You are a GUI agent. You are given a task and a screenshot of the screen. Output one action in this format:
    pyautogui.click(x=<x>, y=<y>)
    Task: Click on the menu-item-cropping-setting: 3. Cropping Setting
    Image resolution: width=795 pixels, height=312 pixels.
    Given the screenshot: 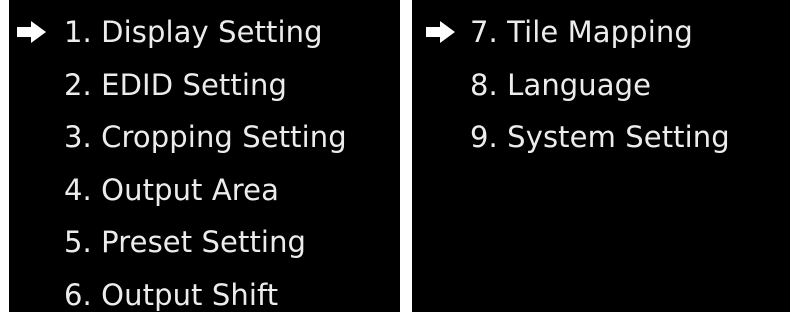 What is the action you would take?
    pyautogui.click(x=204, y=137)
    